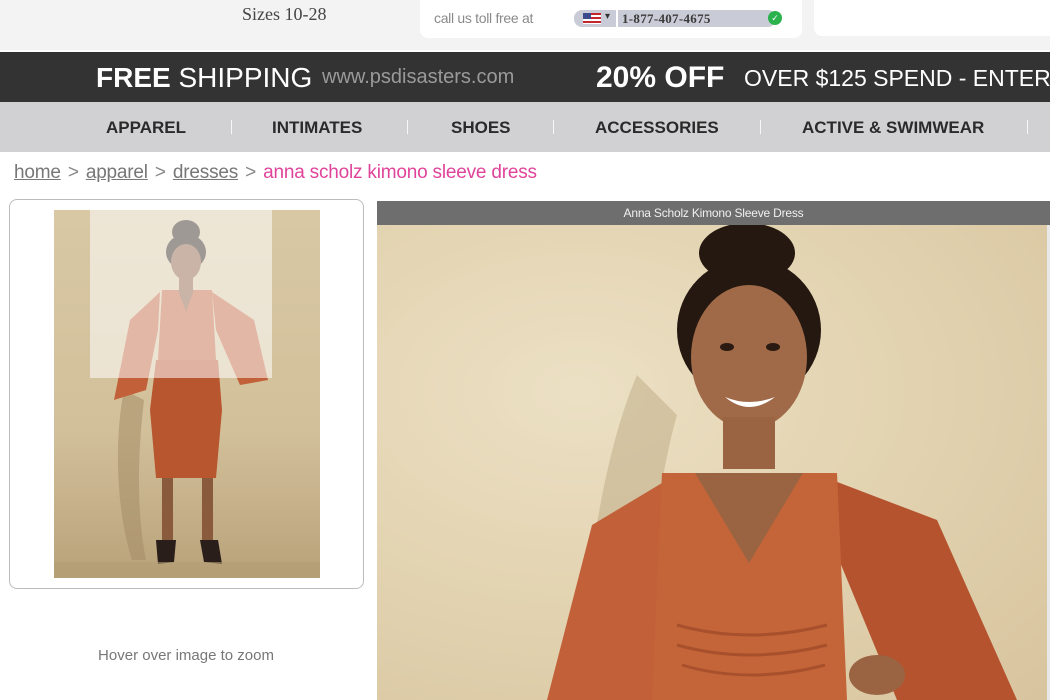 The height and width of the screenshot is (700, 1050). What do you see at coordinates (893, 128) in the screenshot?
I see `nav-item-active-swimwear: ACTIVE & SWIMWEAR` at bounding box center [893, 128].